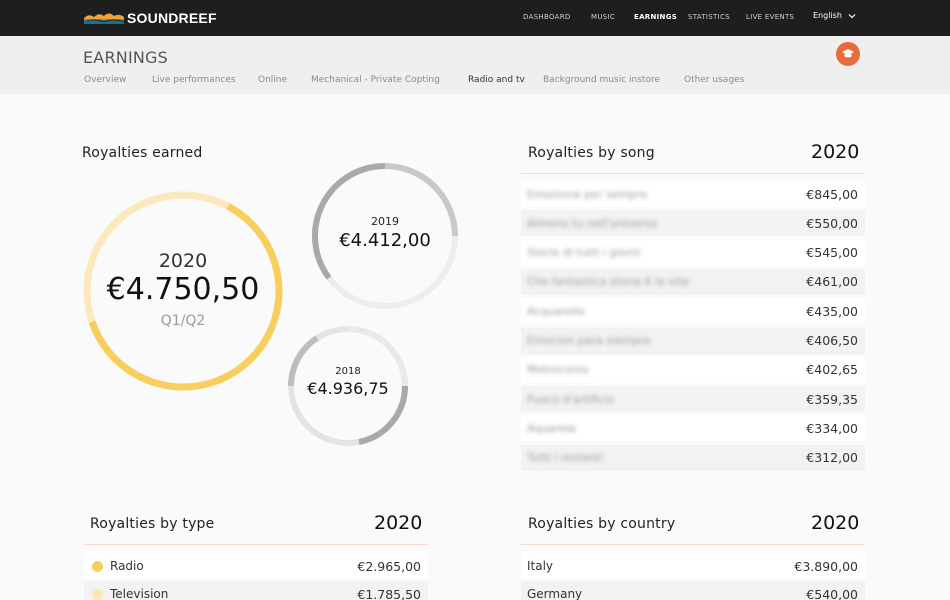  What do you see at coordinates (832, 399) in the screenshot?
I see `song-row-value: €359,35` at bounding box center [832, 399].